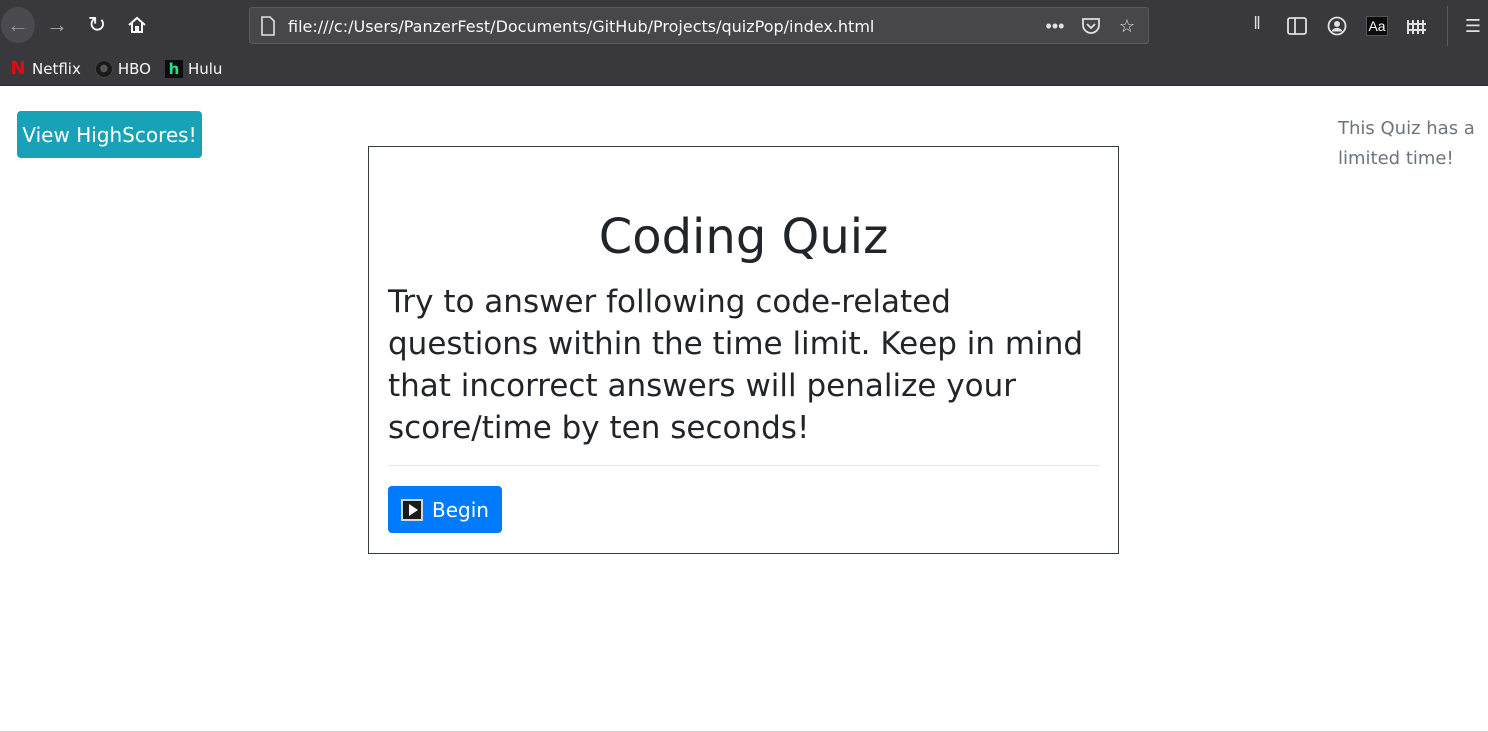 Image resolution: width=1488 pixels, height=732 pixels. I want to click on reload-button: ↻, so click(97, 25).